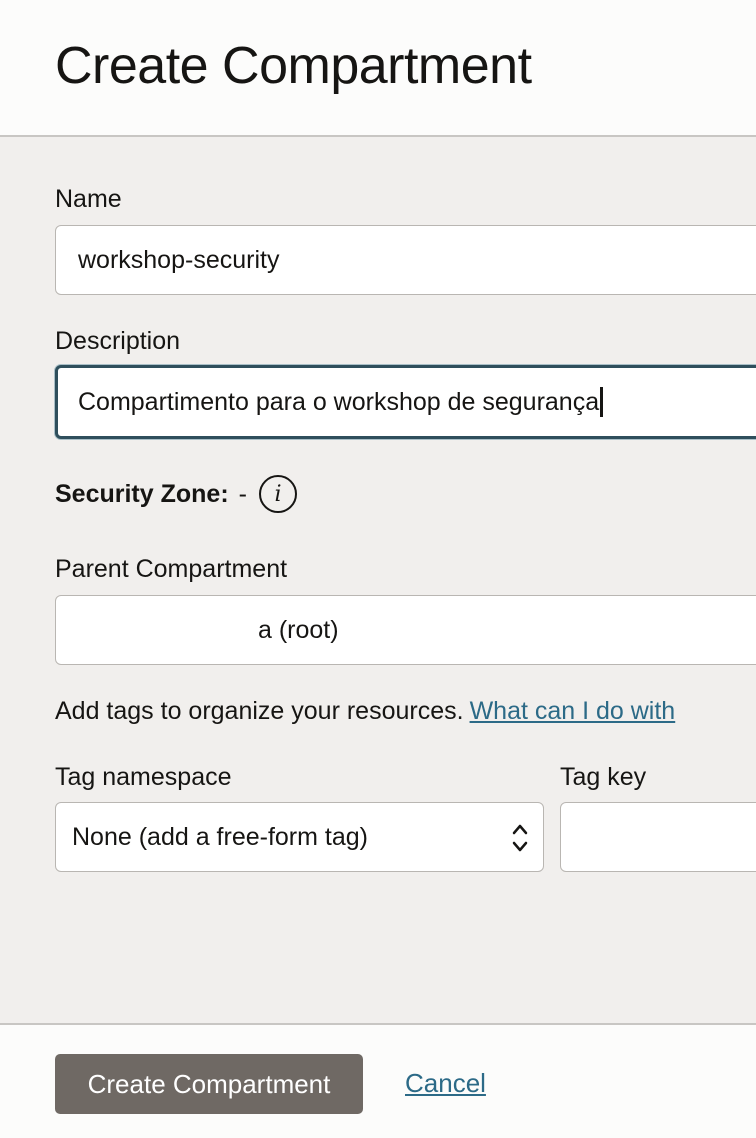 The image size is (756, 1138). Describe the element at coordinates (118, 341) in the screenshot. I see `description-label: Description` at that location.